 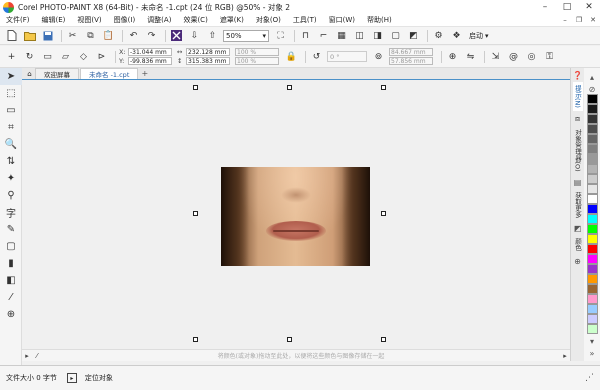 What do you see at coordinates (383, 339) in the screenshot?
I see `selection-handle-bottom-right` at bounding box center [383, 339].